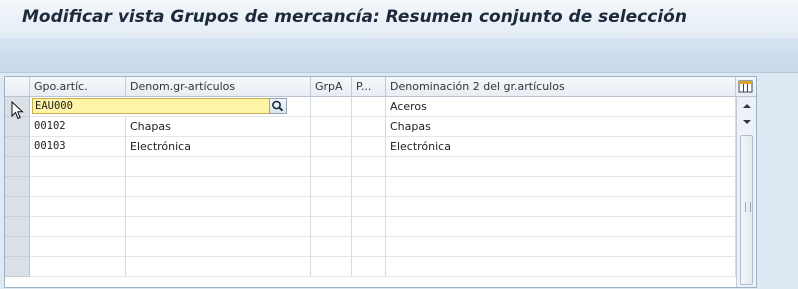 This screenshot has height=289, width=798. I want to click on scroll-thumb, so click(746, 210).